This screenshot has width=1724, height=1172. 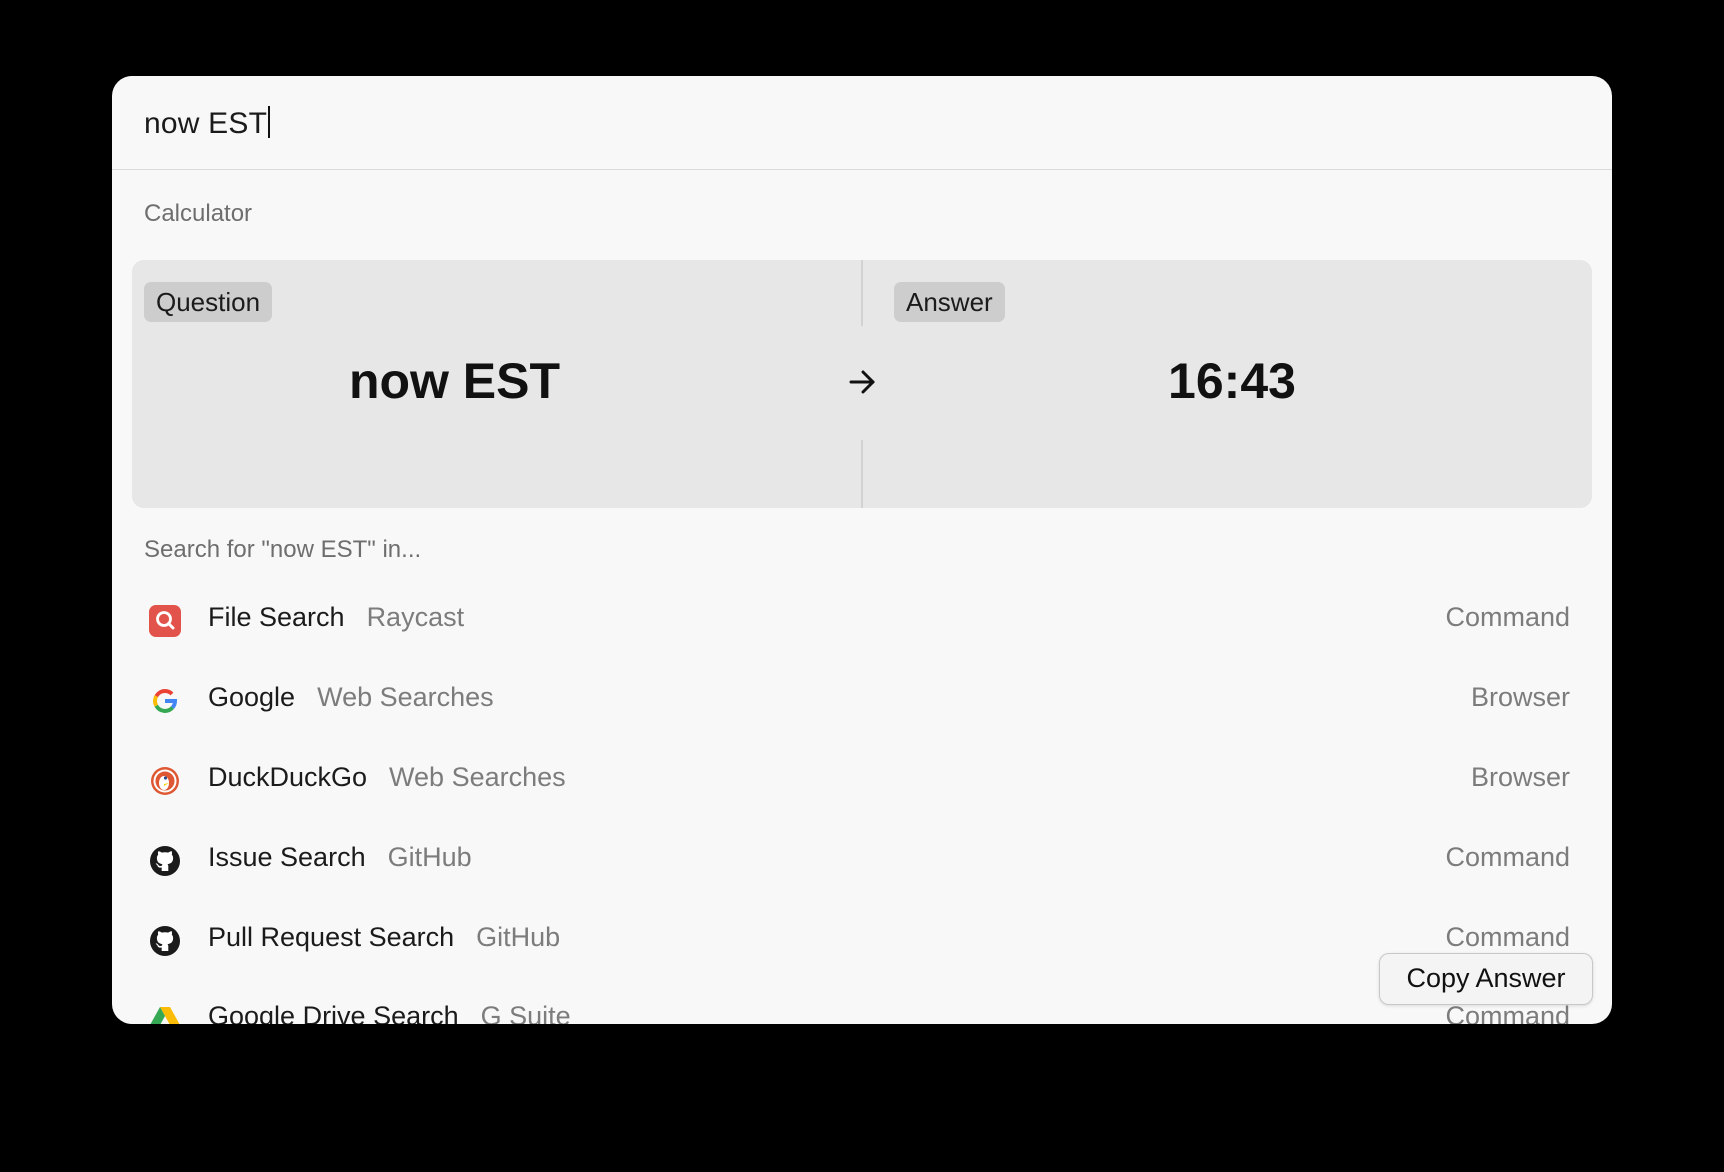 I want to click on item-title: Pull Request Search, so click(x=331, y=937).